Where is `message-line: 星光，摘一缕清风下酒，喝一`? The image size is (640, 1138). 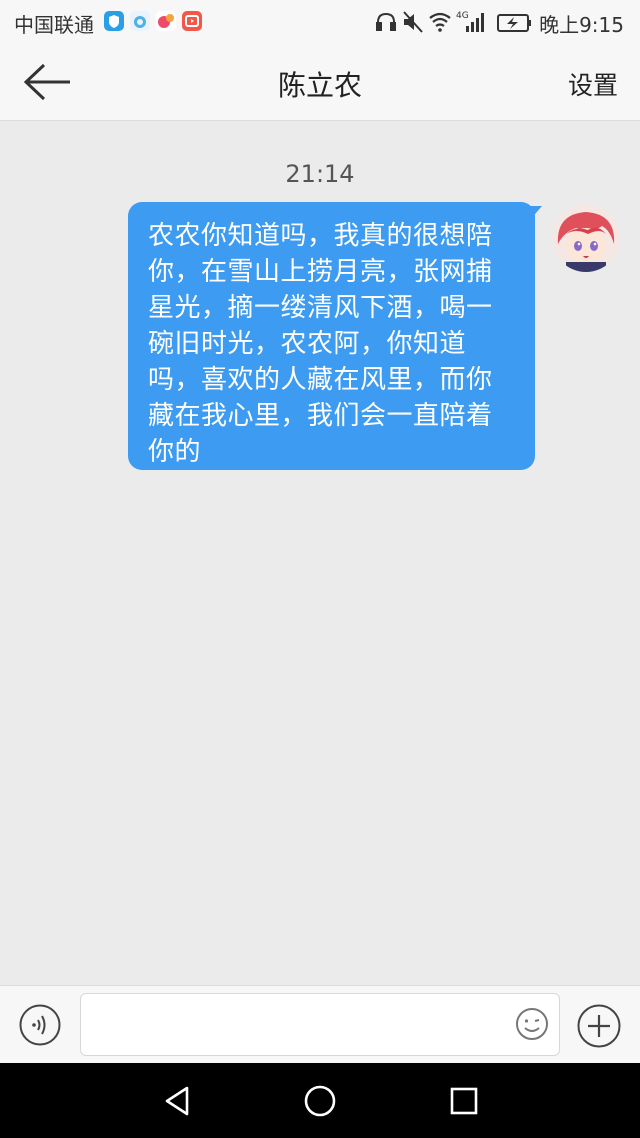 message-line: 星光，摘一缕清风下酒，喝一 is located at coordinates (320, 308).